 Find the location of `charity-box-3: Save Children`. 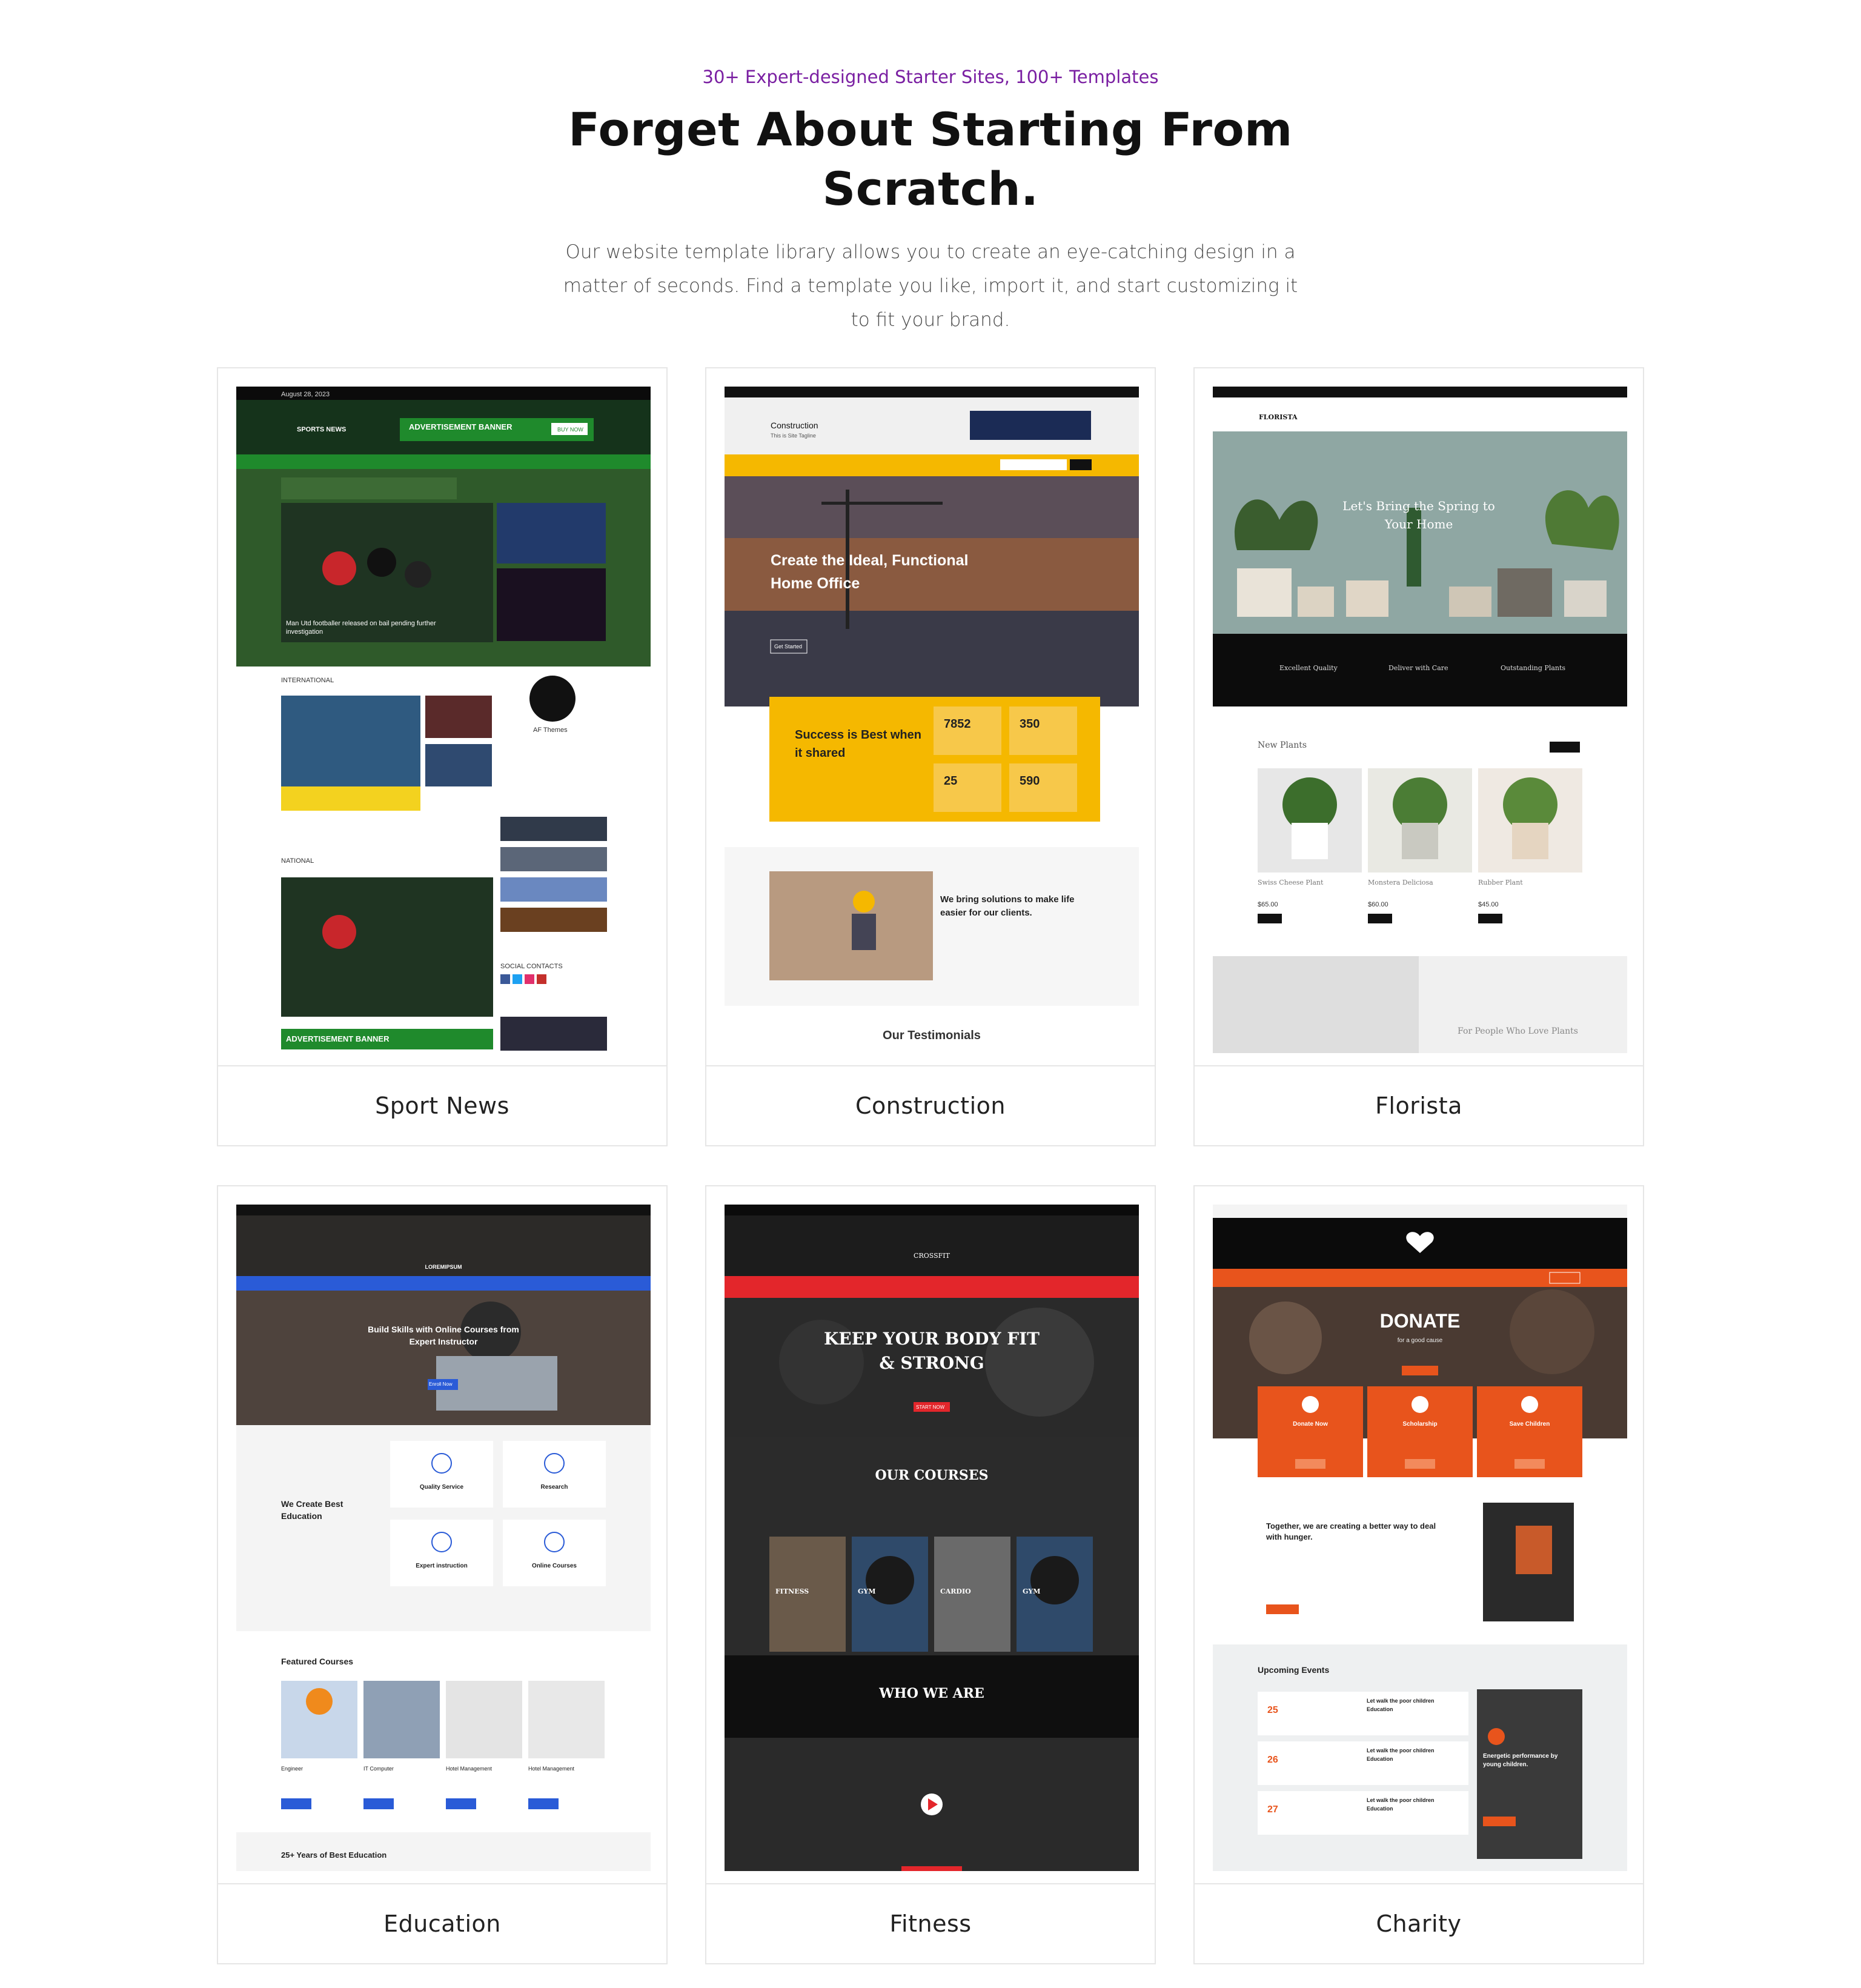

charity-box-3: Save Children is located at coordinates (1530, 1424).